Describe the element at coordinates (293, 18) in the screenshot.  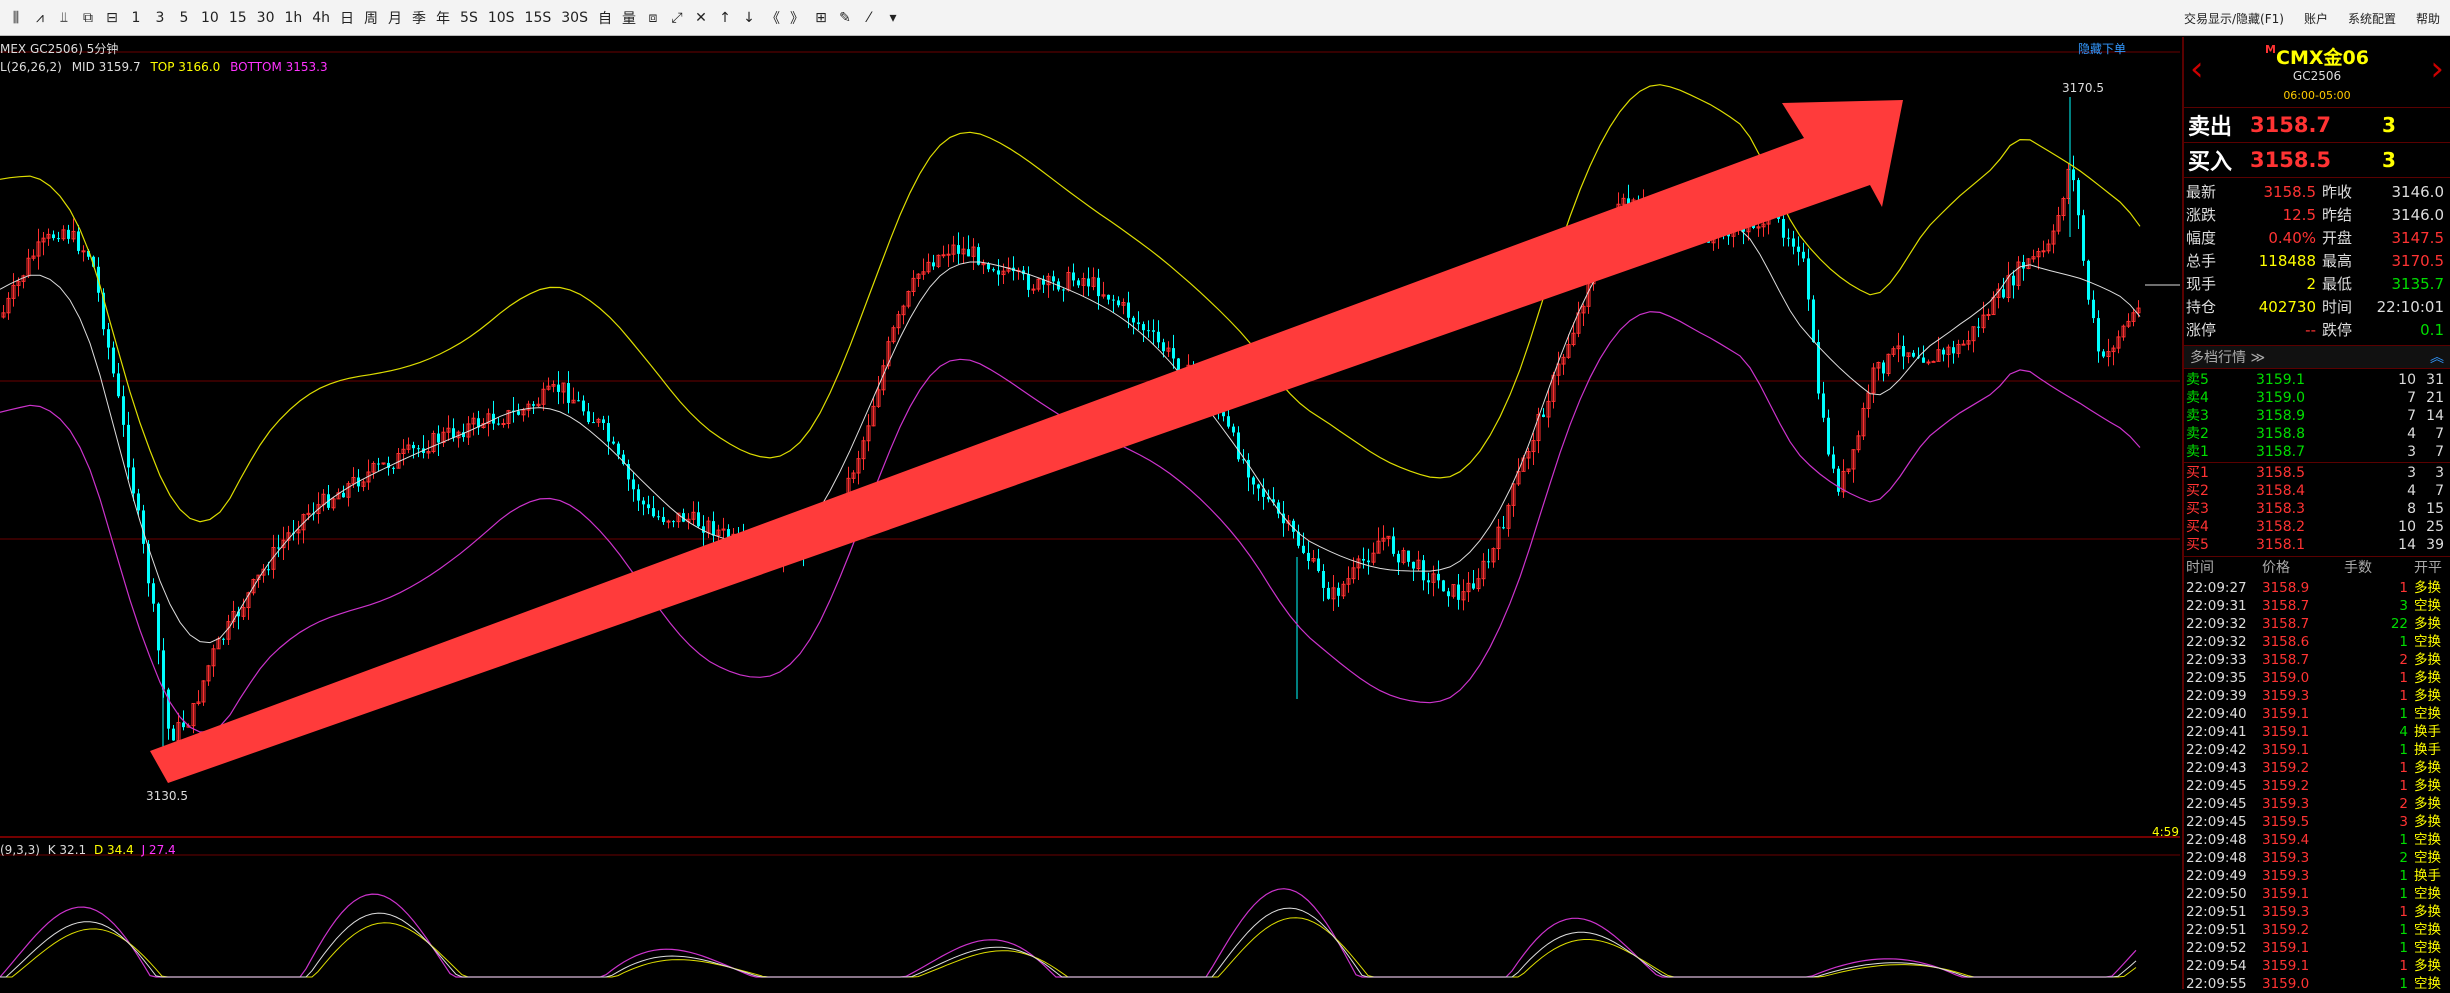
I see `period-1h-button: 1h` at that location.